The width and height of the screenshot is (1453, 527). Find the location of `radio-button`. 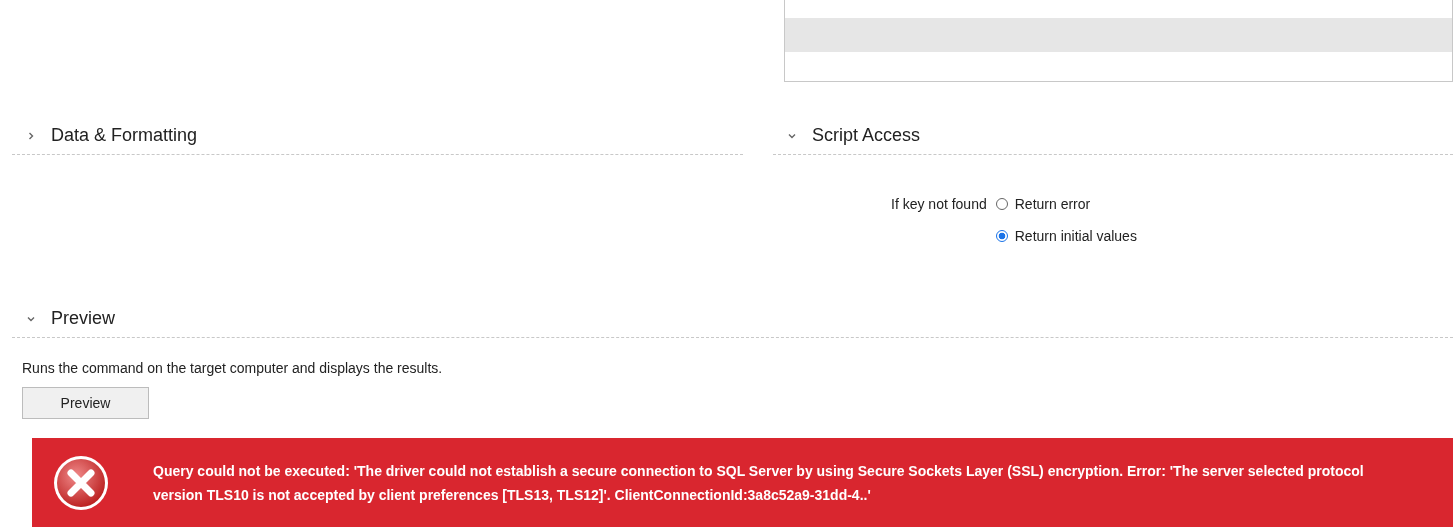

radio-button is located at coordinates (1001, 236).